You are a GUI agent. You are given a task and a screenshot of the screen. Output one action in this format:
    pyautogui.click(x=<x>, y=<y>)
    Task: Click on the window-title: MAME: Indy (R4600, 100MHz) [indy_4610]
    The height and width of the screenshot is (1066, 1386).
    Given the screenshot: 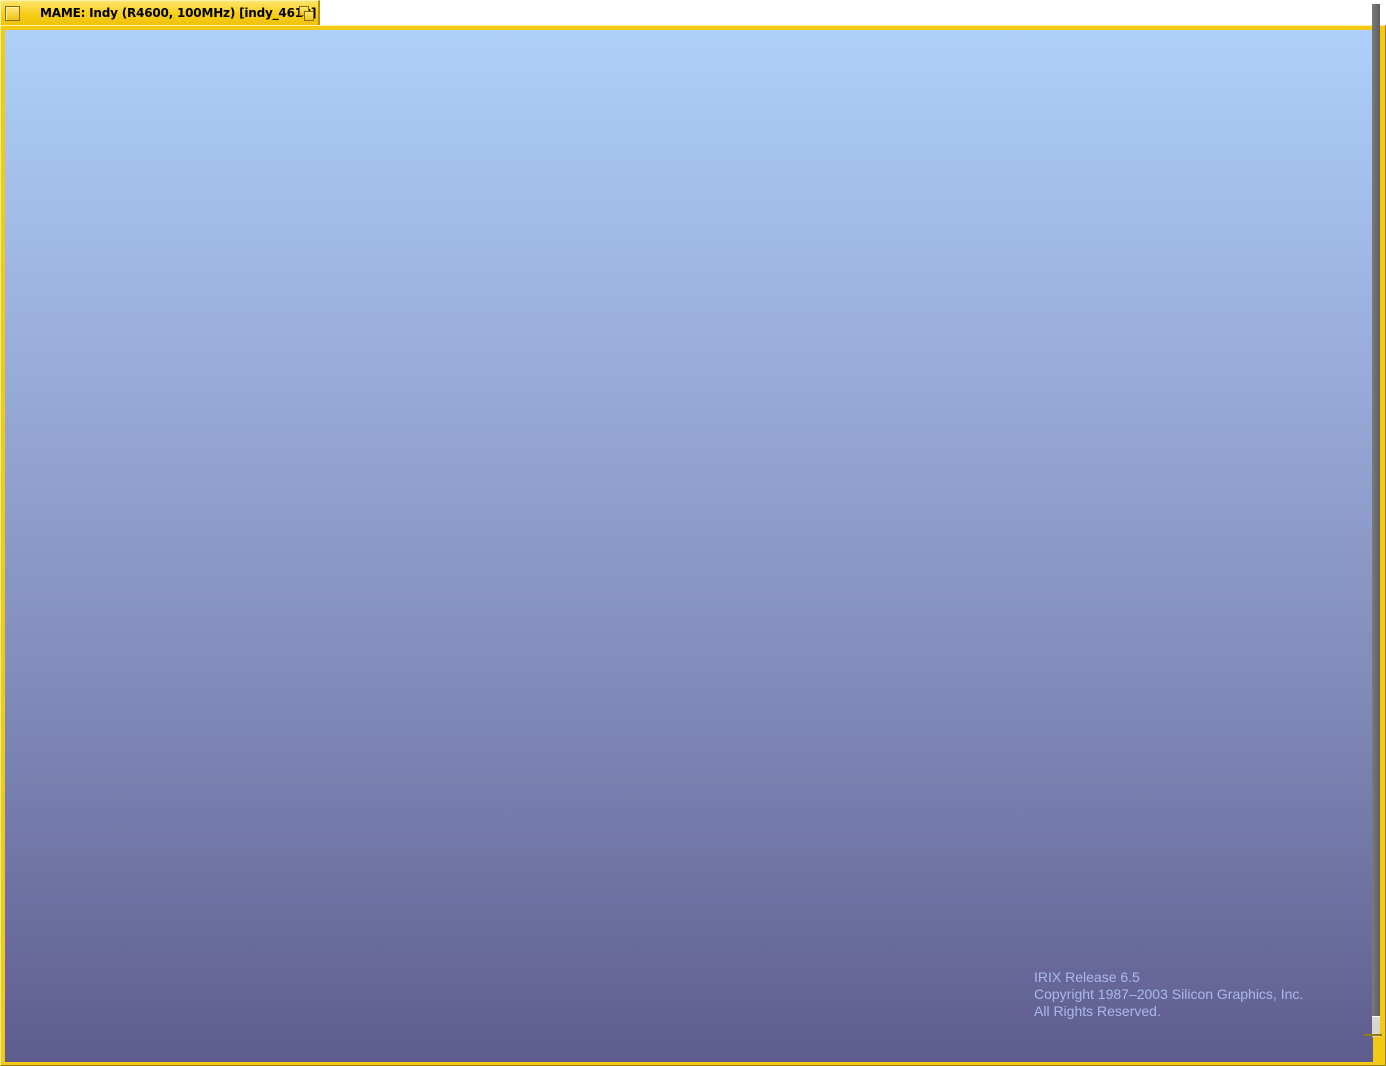 What is the action you would take?
    pyautogui.click(x=178, y=13)
    